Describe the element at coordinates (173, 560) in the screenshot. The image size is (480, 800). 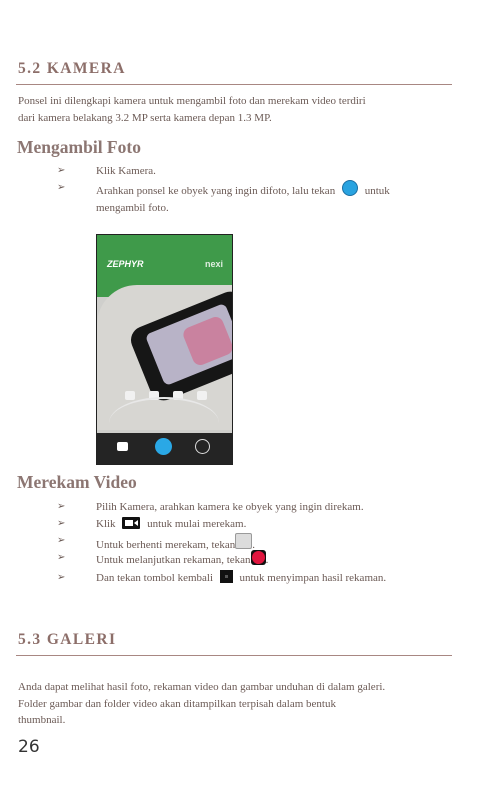
I see `list-item-text-before: Untuk melanjutkan rekaman, tekan` at that location.